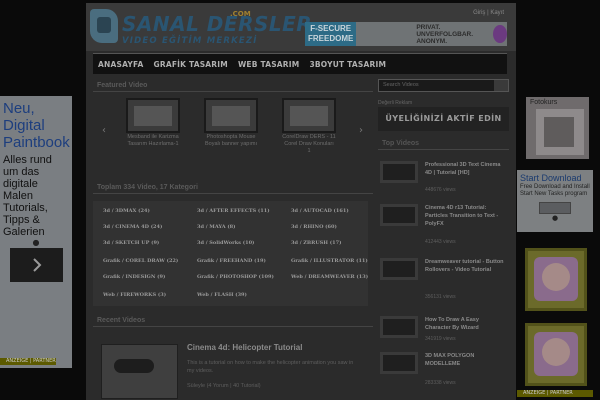  What do you see at coordinates (134, 295) in the screenshot?
I see `category-link: Web / FIREWORKS (3)` at bounding box center [134, 295].